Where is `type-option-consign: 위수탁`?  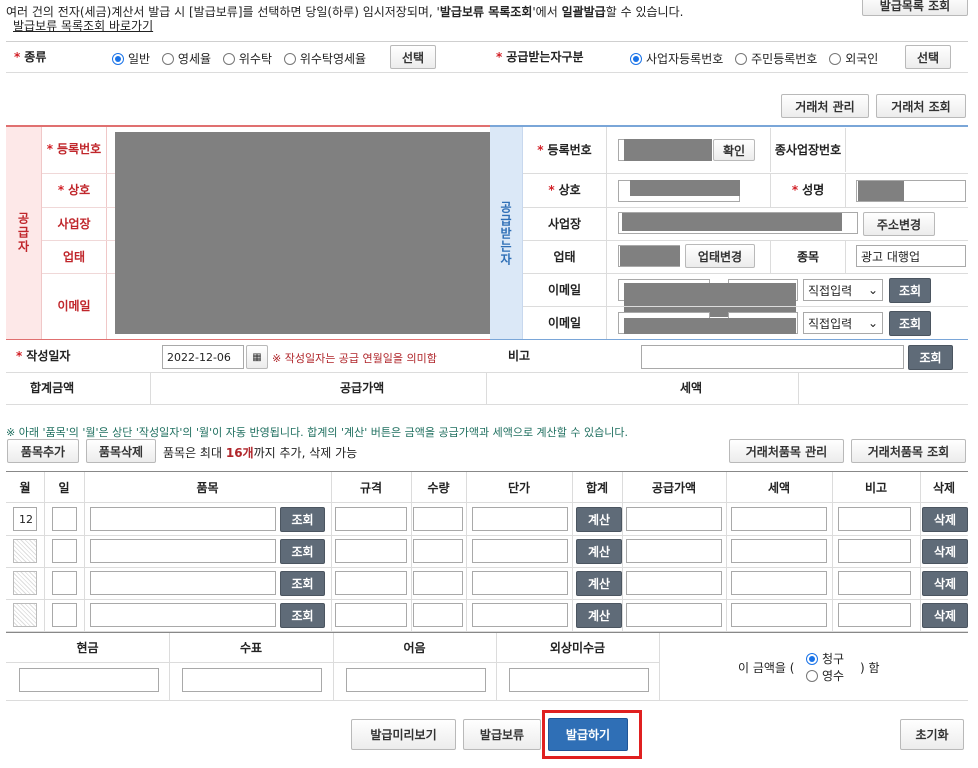 type-option-consign: 위수탁 is located at coordinates (247, 59).